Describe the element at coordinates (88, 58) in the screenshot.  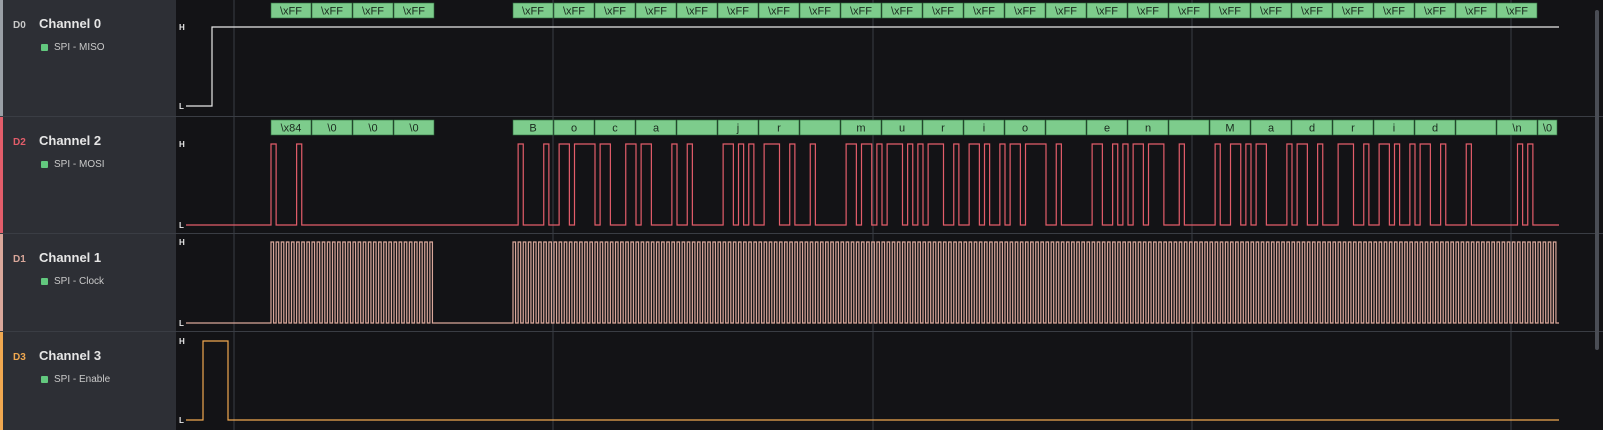
I see `channel-label-panel: D0 Channel 0 SPI - MISO` at that location.